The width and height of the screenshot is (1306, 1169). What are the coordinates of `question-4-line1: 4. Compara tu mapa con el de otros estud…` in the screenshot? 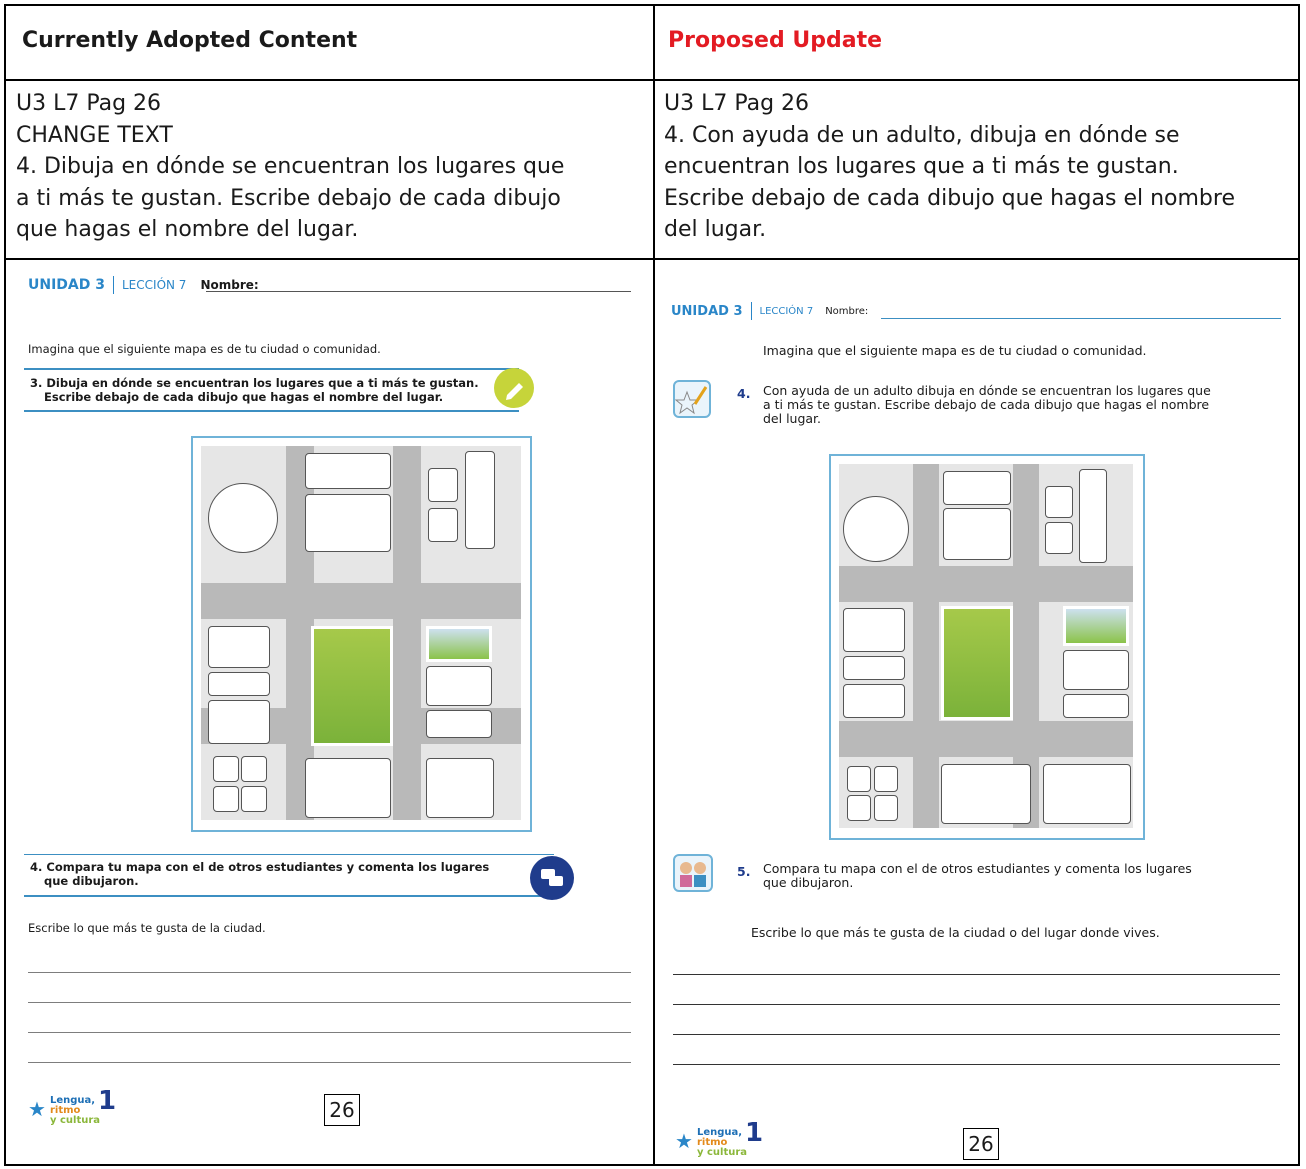 It's located at (260, 867).